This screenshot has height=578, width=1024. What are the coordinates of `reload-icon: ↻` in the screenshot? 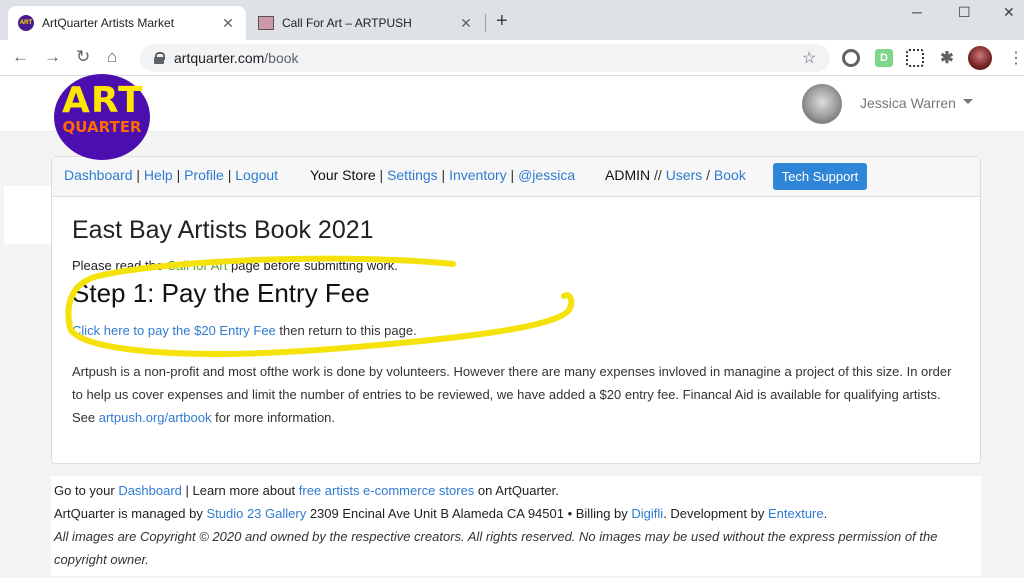 It's located at (83, 57).